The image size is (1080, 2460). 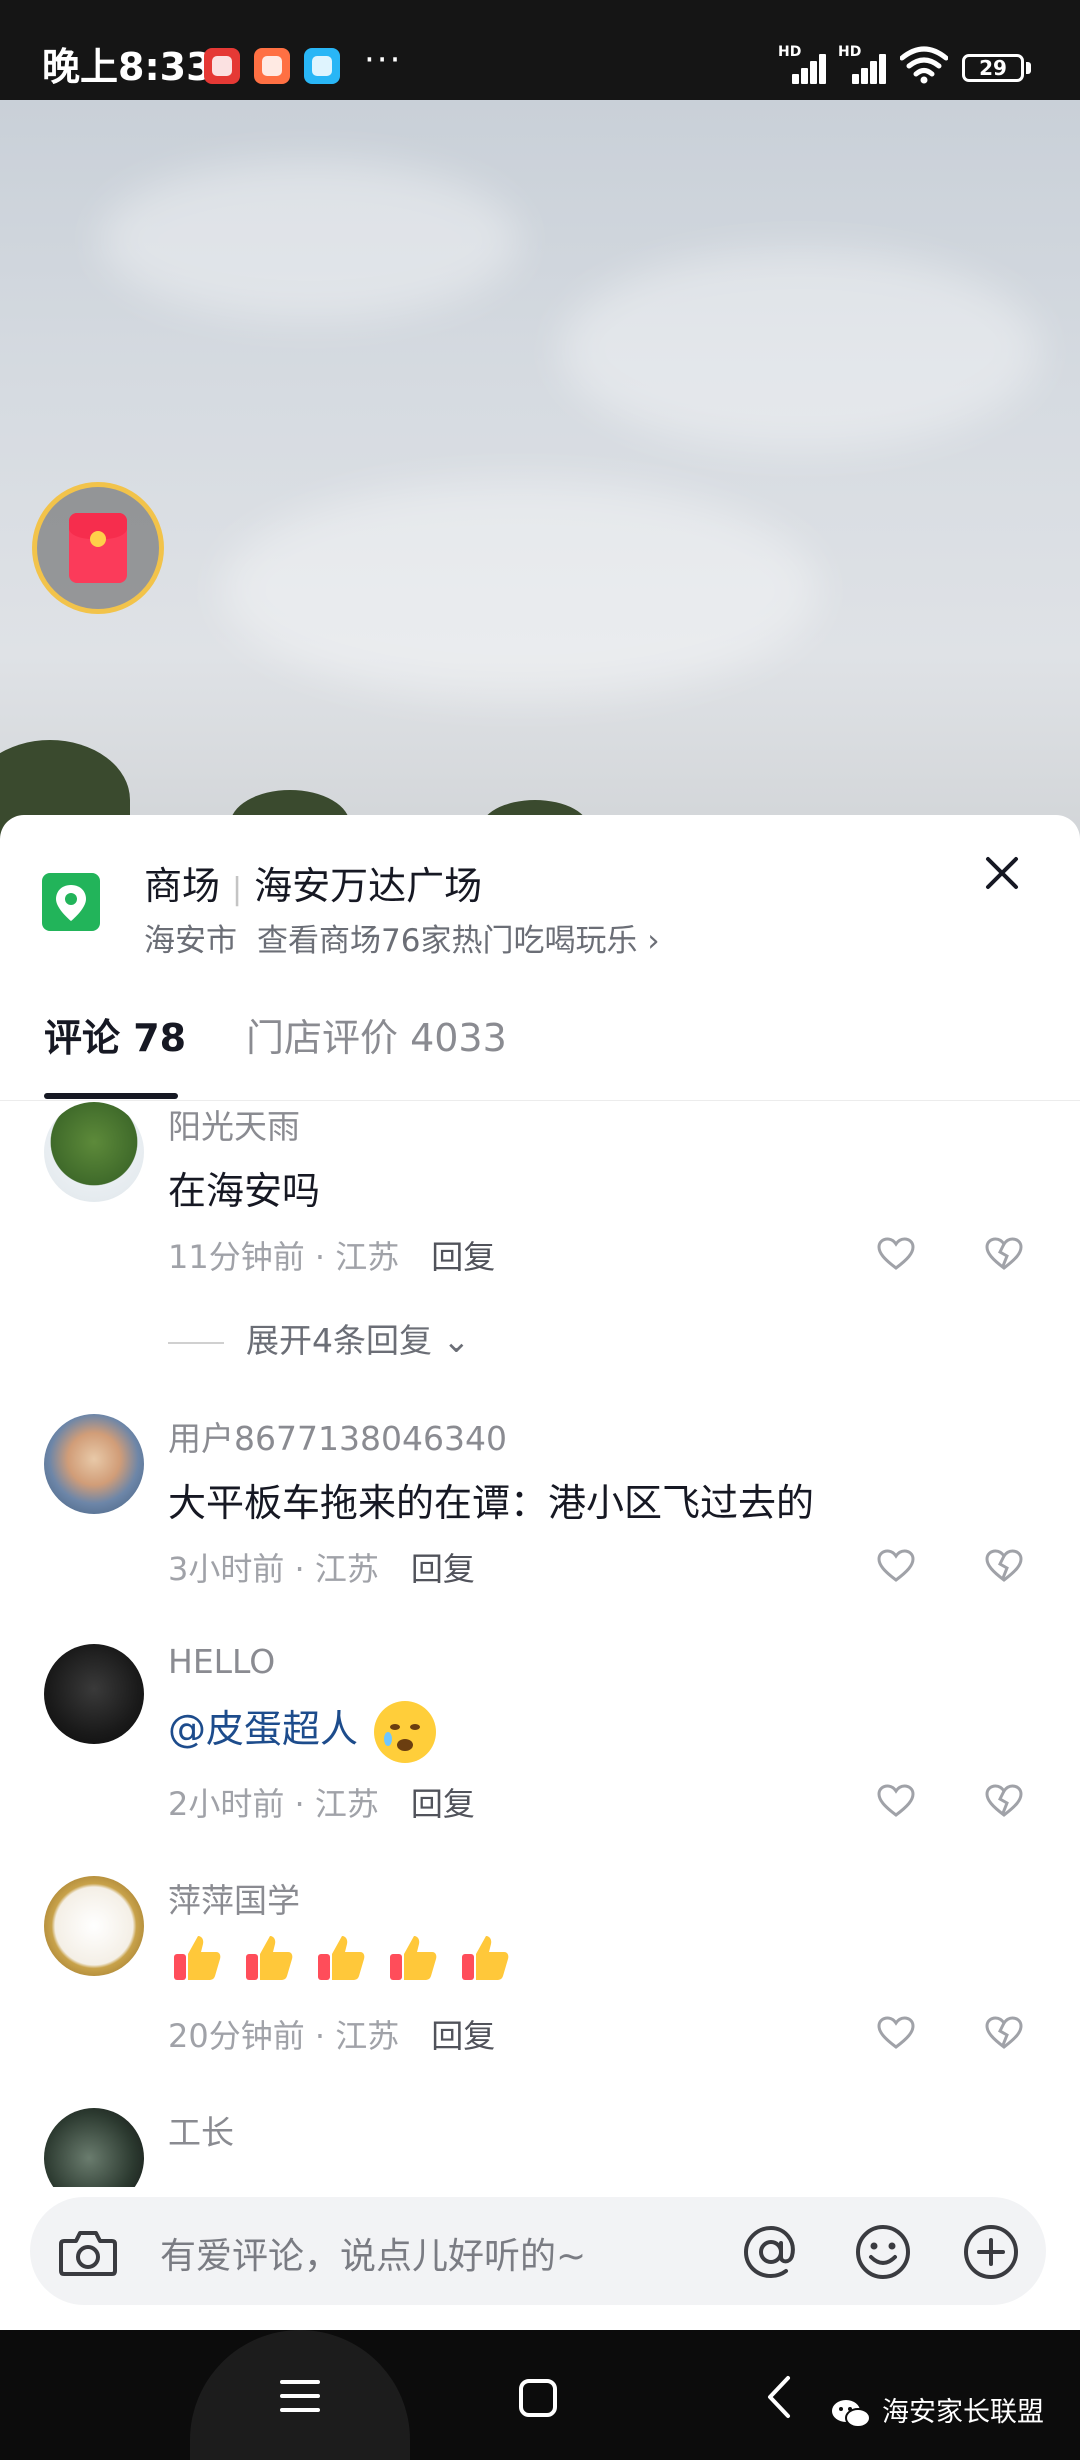 I want to click on comment-username: 阳光天雨, so click(x=234, y=1125).